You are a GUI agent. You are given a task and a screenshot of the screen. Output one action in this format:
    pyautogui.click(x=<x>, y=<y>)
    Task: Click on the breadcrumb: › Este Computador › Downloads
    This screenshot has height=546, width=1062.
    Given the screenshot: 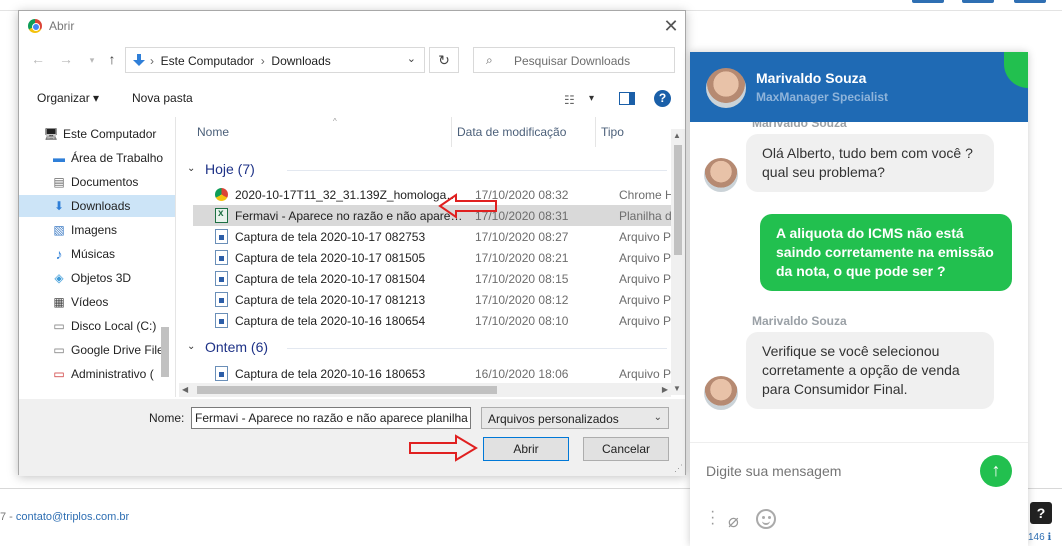 What is the action you would take?
    pyautogui.click(x=240, y=61)
    